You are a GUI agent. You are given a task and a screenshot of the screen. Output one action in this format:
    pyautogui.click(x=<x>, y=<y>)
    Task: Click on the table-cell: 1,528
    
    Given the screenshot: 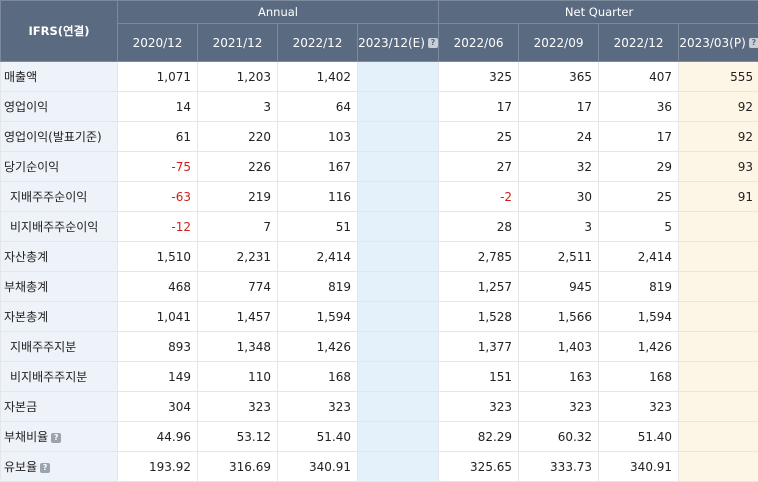 What is the action you would take?
    pyautogui.click(x=479, y=317)
    